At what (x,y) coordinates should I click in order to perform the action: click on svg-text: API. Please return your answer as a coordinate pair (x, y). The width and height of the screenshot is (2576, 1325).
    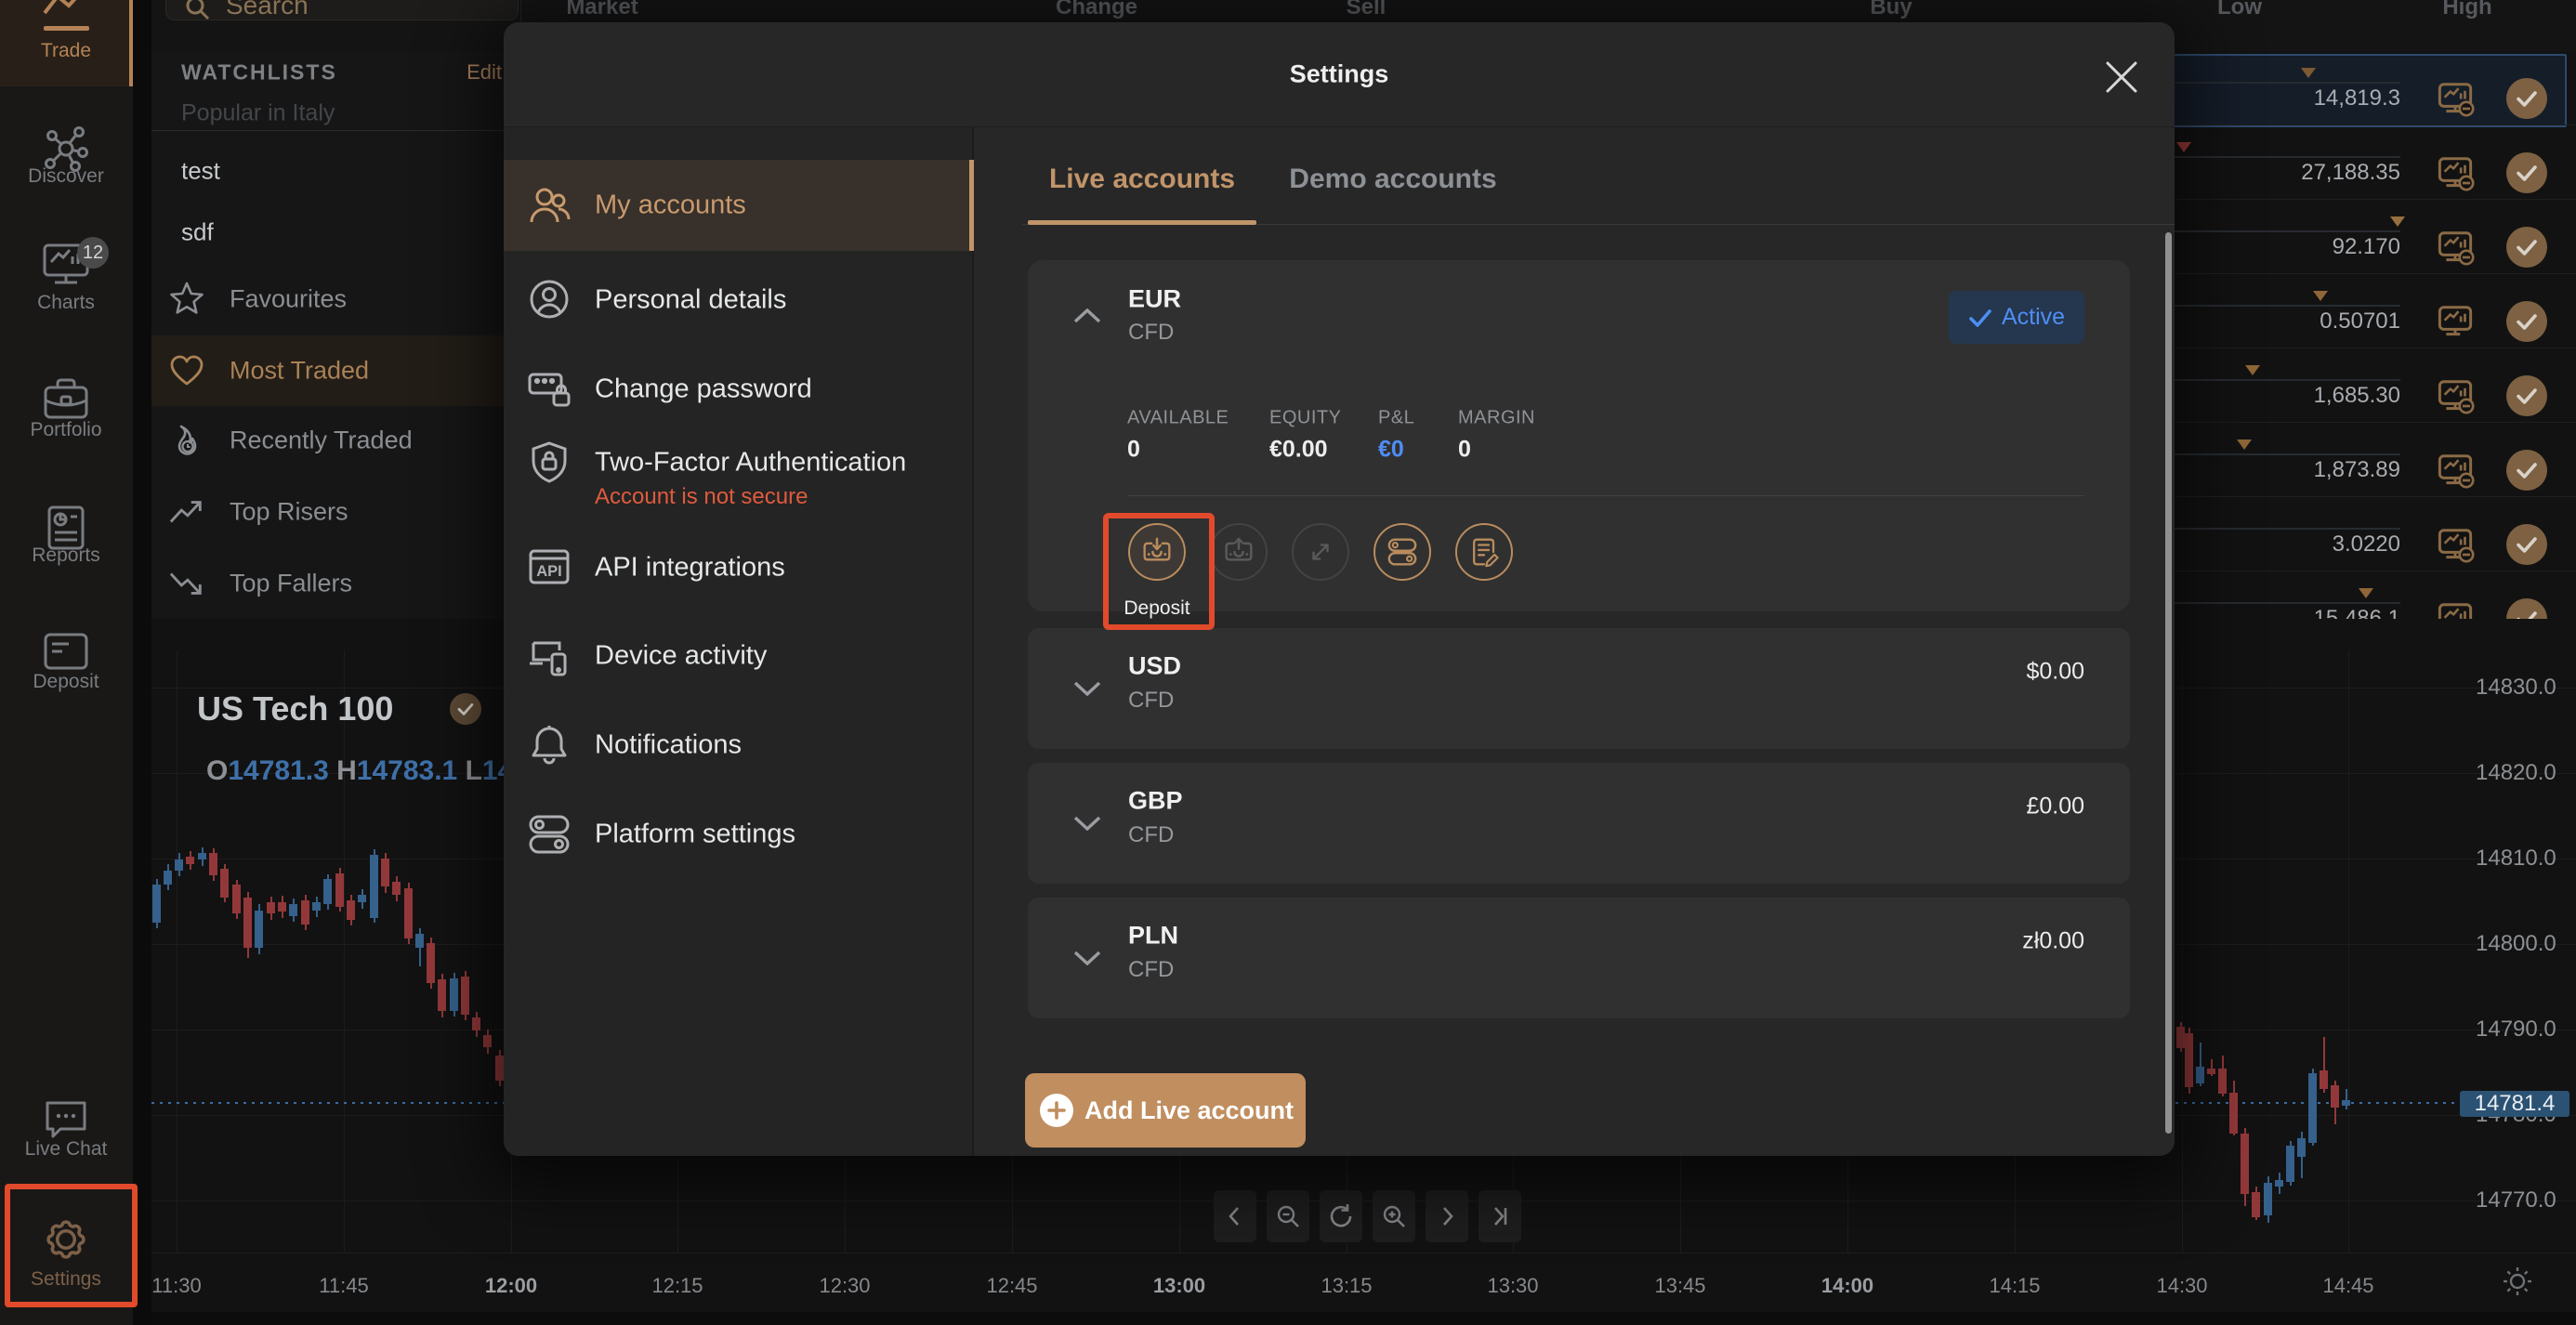
    Looking at the image, I should click on (549, 571).